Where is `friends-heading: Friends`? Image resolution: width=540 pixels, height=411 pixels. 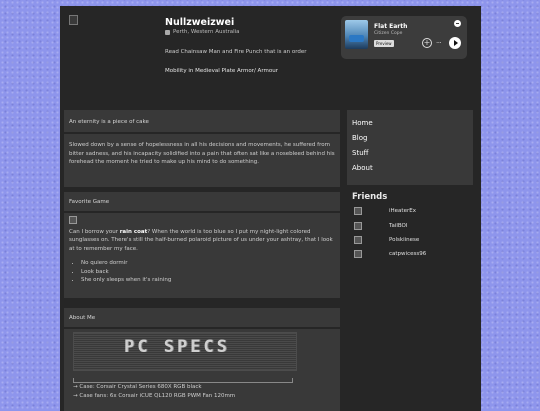
friends-heading: Friends is located at coordinates (370, 197).